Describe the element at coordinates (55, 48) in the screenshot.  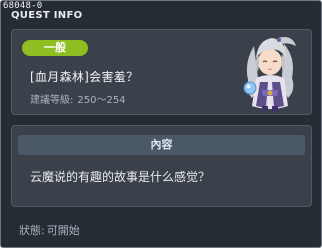
I see `quest-category-badge: 一般` at that location.